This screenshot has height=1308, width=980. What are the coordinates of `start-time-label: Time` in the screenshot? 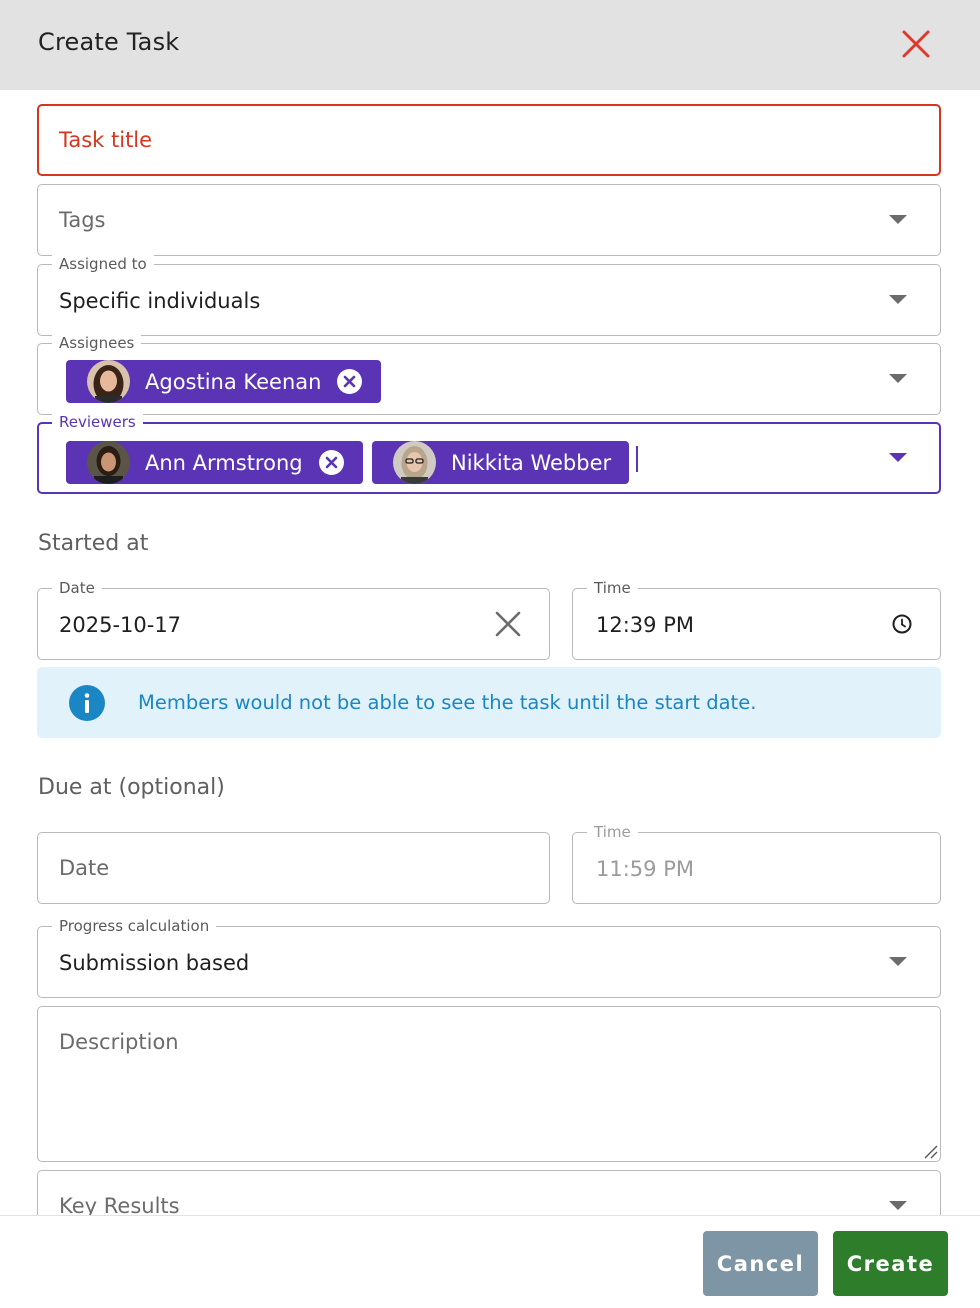 It's located at (612, 588).